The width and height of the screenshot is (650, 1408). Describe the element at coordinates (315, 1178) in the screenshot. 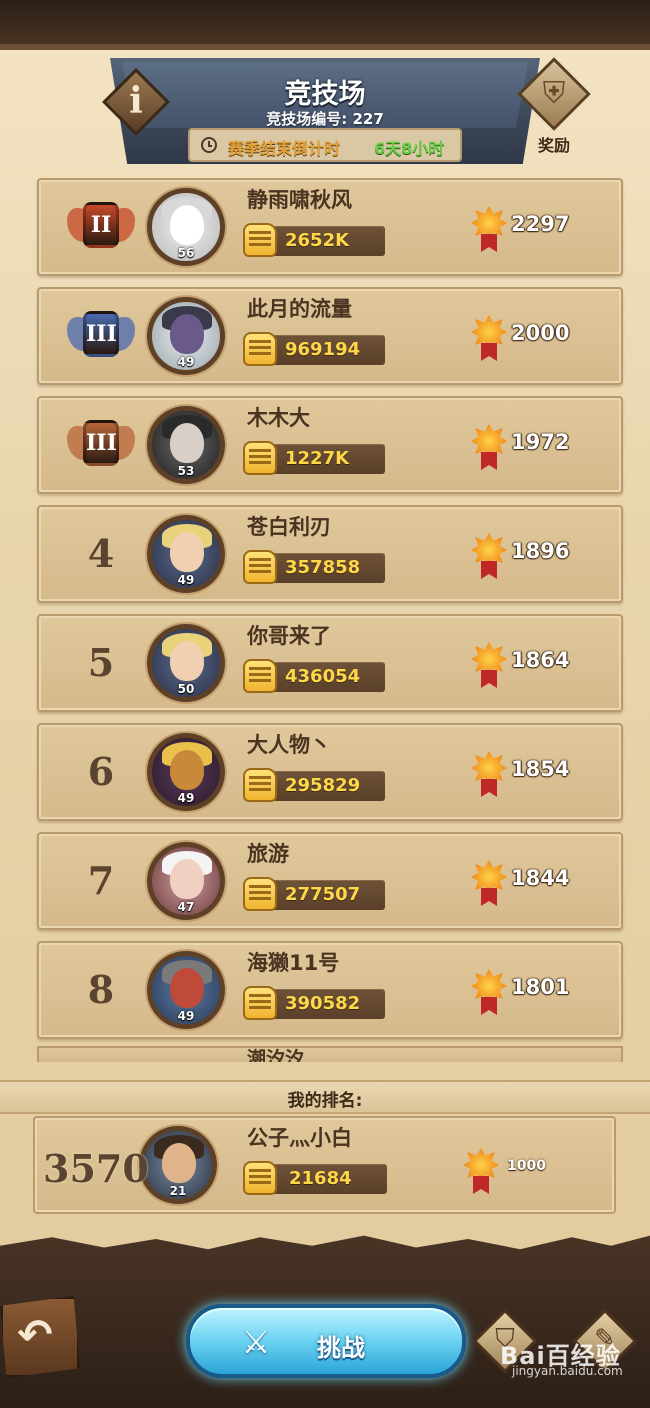

I see `power-bar: 21684` at that location.